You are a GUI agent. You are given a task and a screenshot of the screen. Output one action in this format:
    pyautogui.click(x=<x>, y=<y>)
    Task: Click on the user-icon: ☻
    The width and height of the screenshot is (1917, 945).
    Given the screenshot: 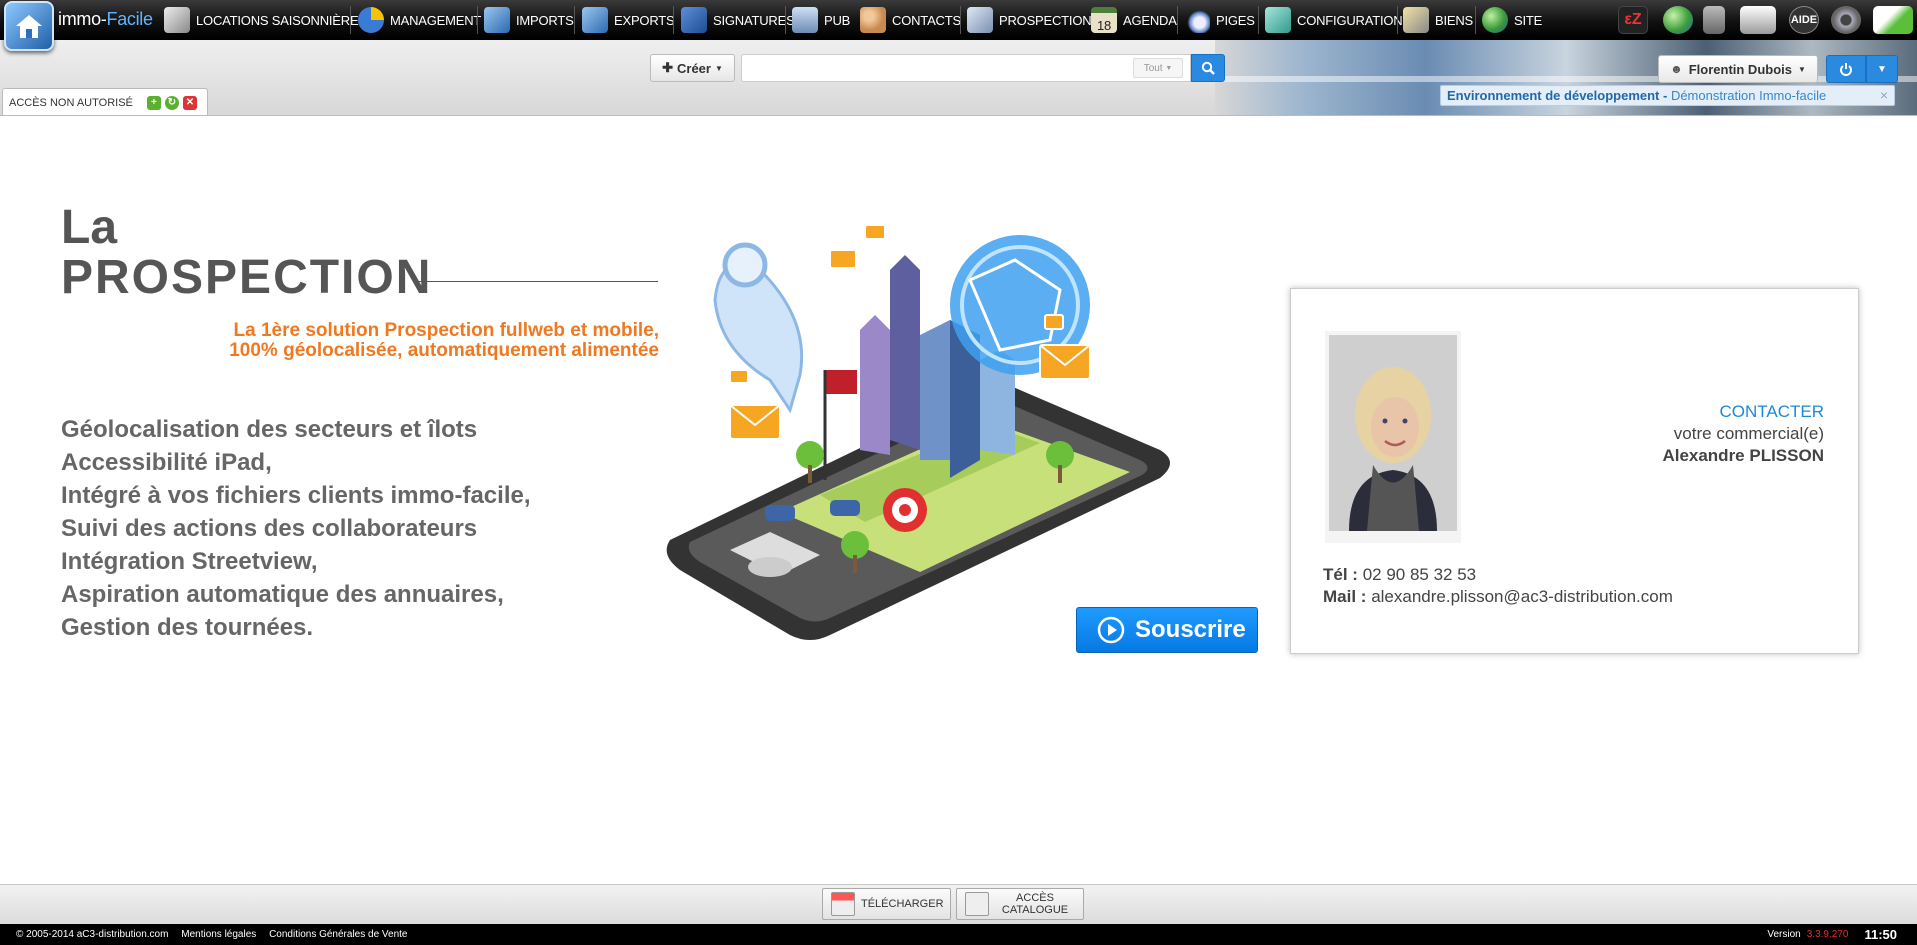 What is the action you would take?
    pyautogui.click(x=1676, y=69)
    